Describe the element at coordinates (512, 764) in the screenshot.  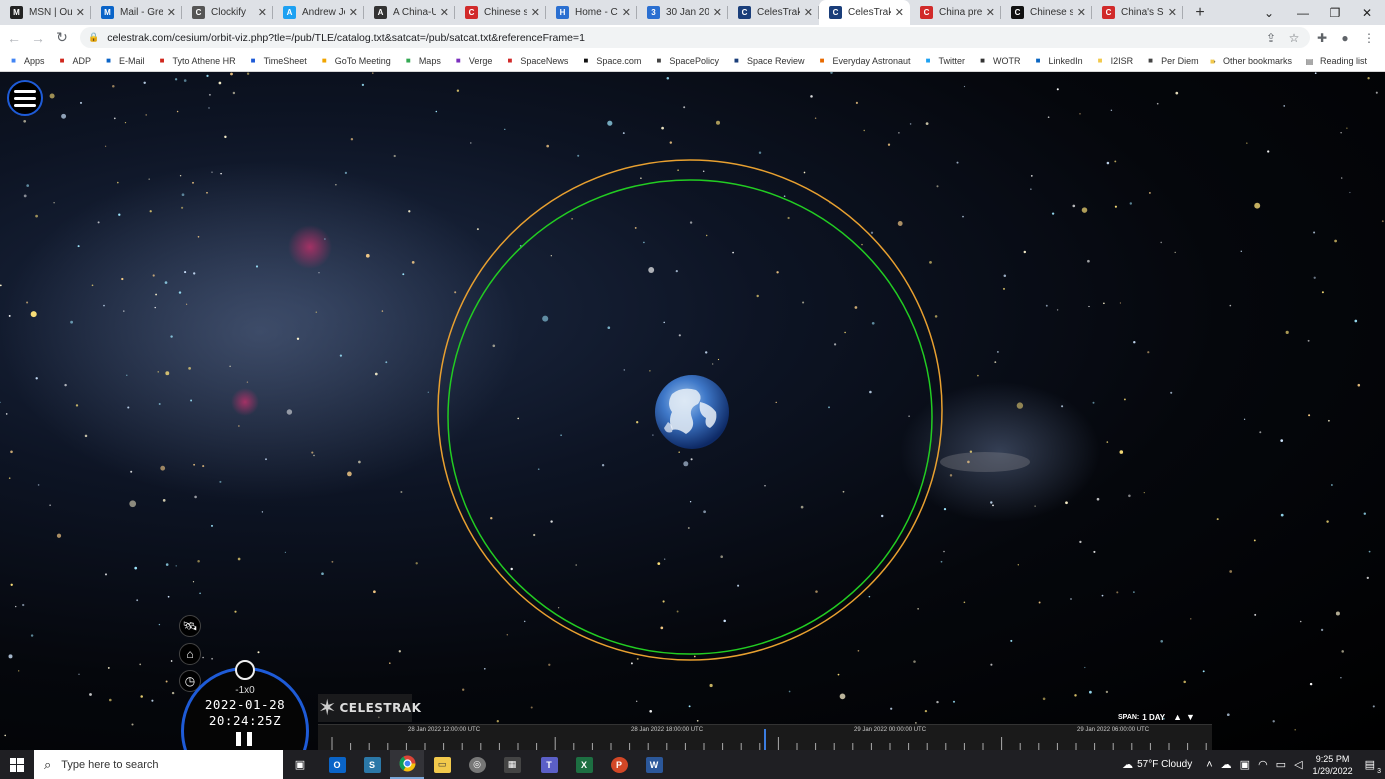
I see `calculator-icon: ▦` at that location.